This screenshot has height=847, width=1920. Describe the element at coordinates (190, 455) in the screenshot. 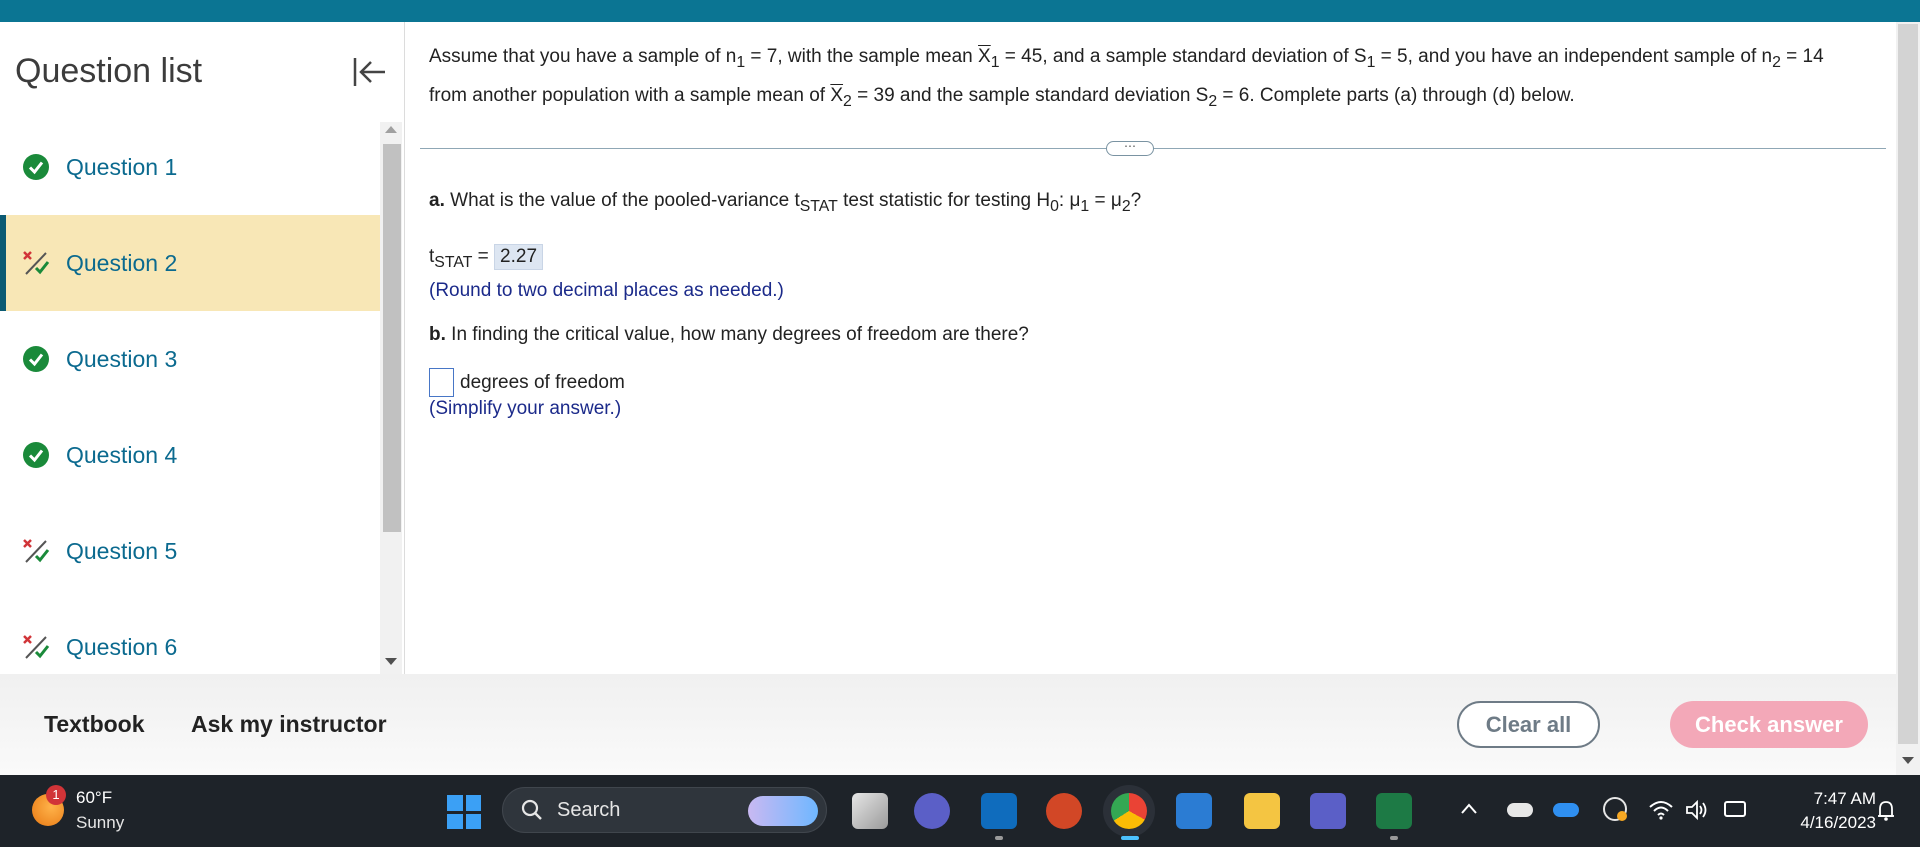

I see `question-item-4: Question 4` at that location.